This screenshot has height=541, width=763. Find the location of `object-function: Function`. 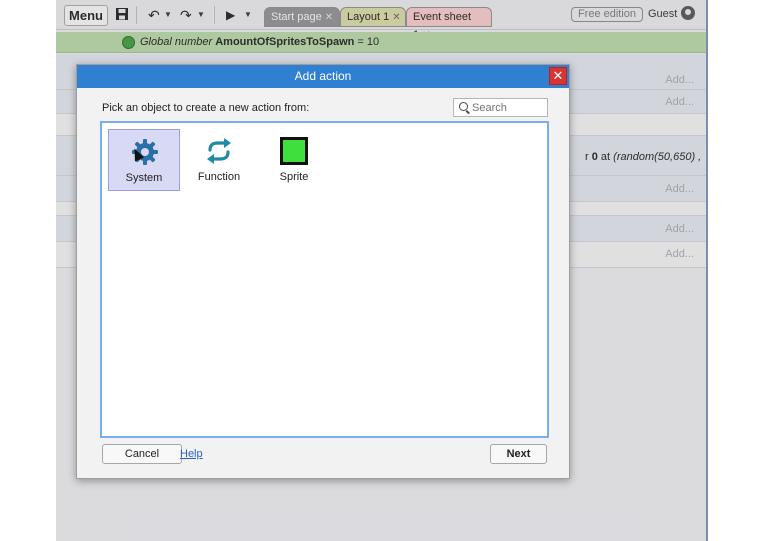

object-function: Function is located at coordinates (219, 160).